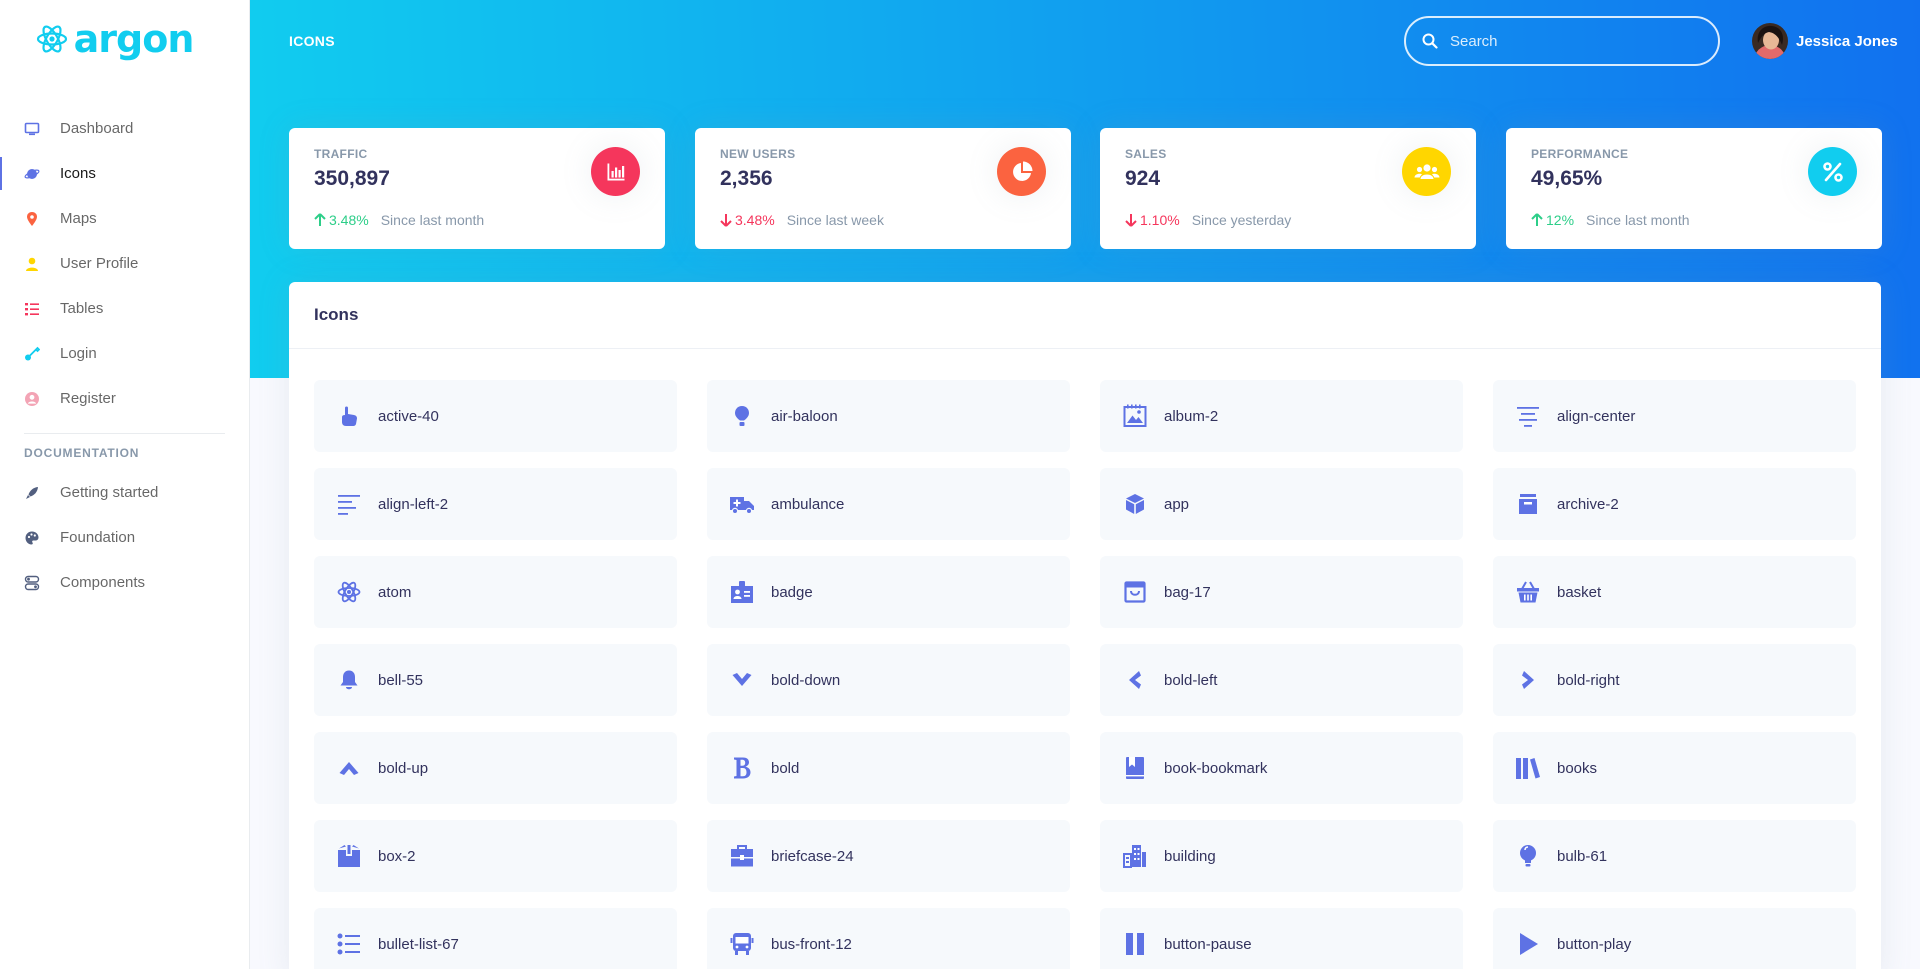 This screenshot has height=969, width=1920. I want to click on circle-user-icon, so click(32, 399).